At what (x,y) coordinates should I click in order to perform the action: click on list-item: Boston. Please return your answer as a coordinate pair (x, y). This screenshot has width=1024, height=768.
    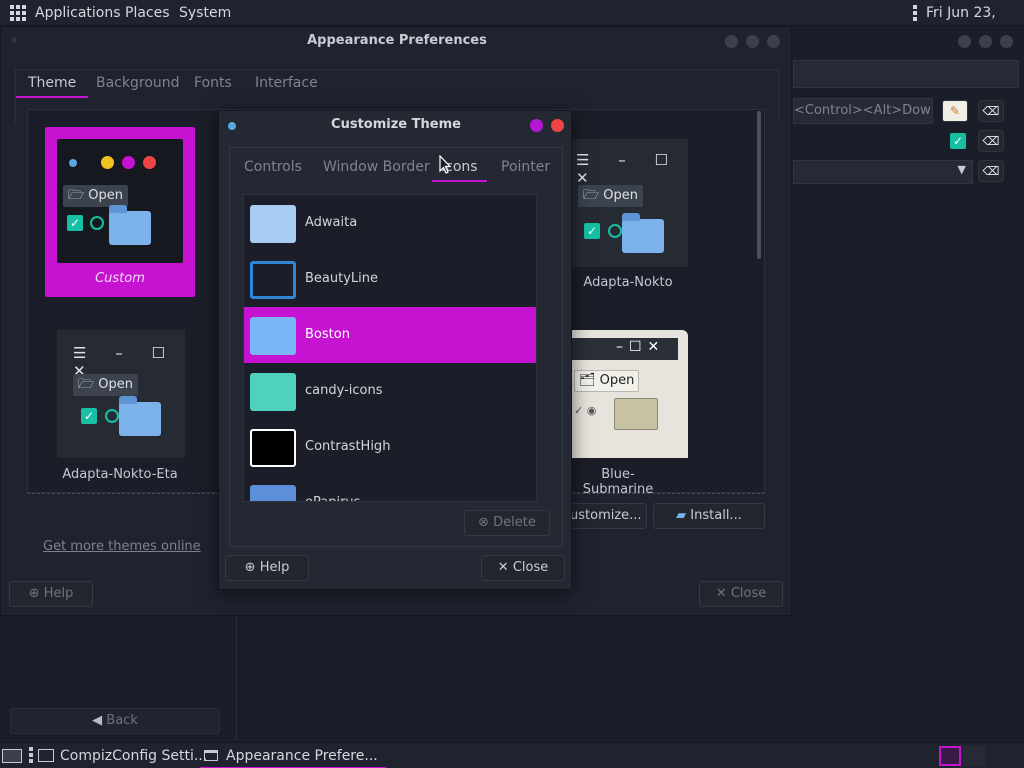
    Looking at the image, I should click on (390, 335).